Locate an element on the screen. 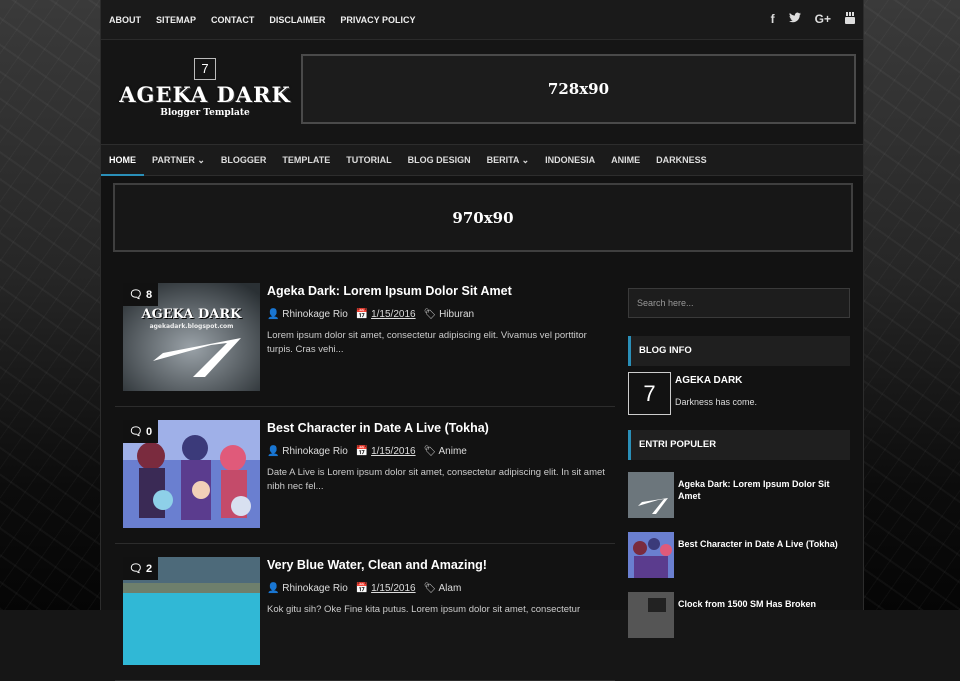 Image resolution: width=960 pixels, height=681 pixels. menu-item-indonesia: INDONESIA is located at coordinates (570, 160).